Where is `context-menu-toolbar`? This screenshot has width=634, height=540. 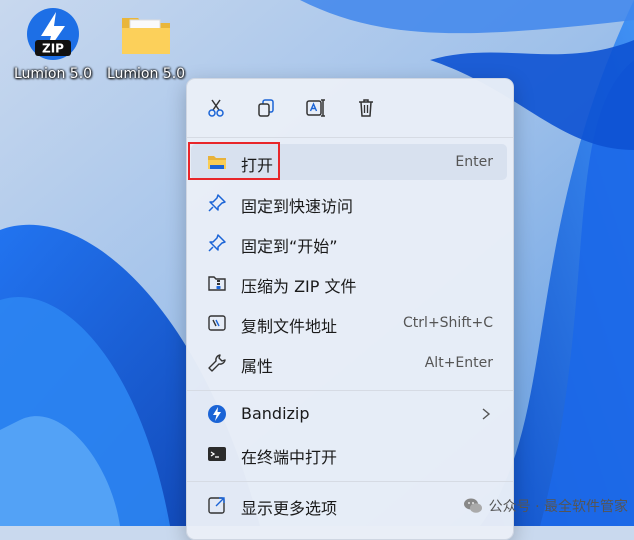 context-menu-toolbar is located at coordinates (350, 108).